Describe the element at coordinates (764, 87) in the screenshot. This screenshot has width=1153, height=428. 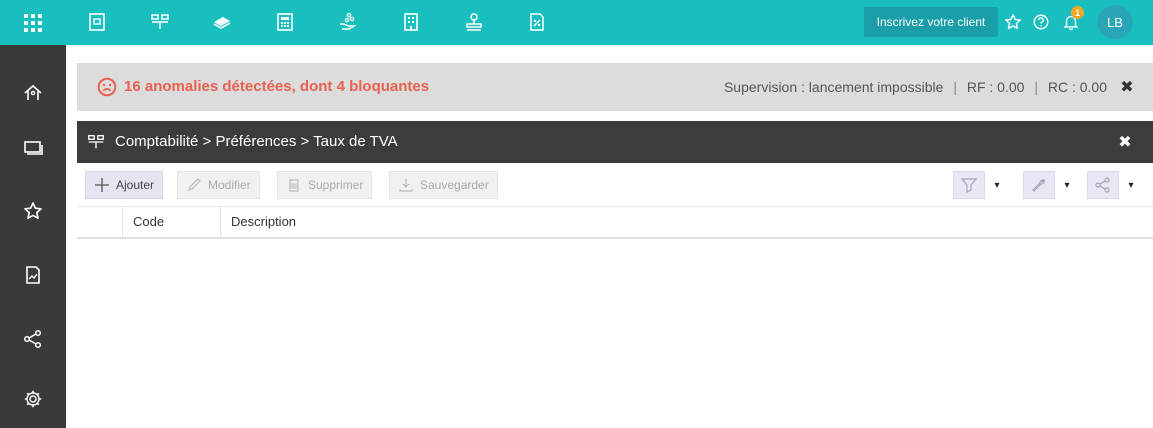
I see `supervision-label: Supervision :` at that location.